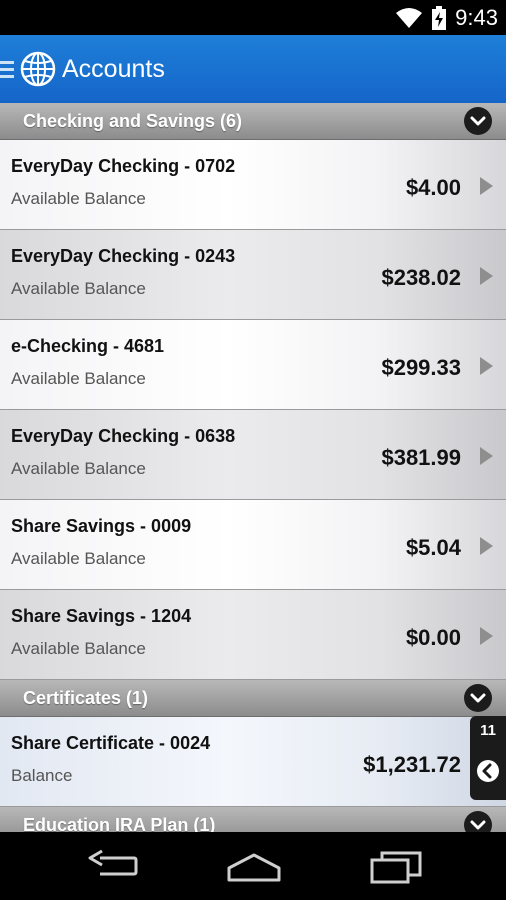 Image resolution: width=506 pixels, height=900 pixels. Describe the element at coordinates (433, 187) in the screenshot. I see `balance-amount: $4.00` at that location.